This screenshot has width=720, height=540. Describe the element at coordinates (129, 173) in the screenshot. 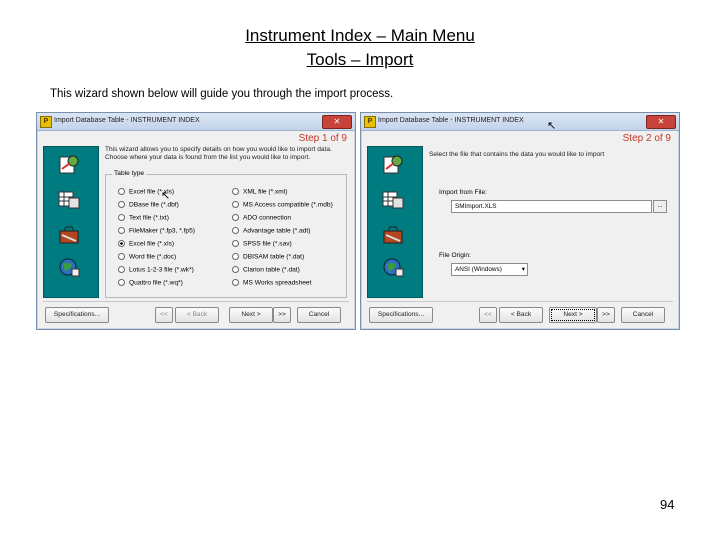

I see `group-label: Table type` at that location.